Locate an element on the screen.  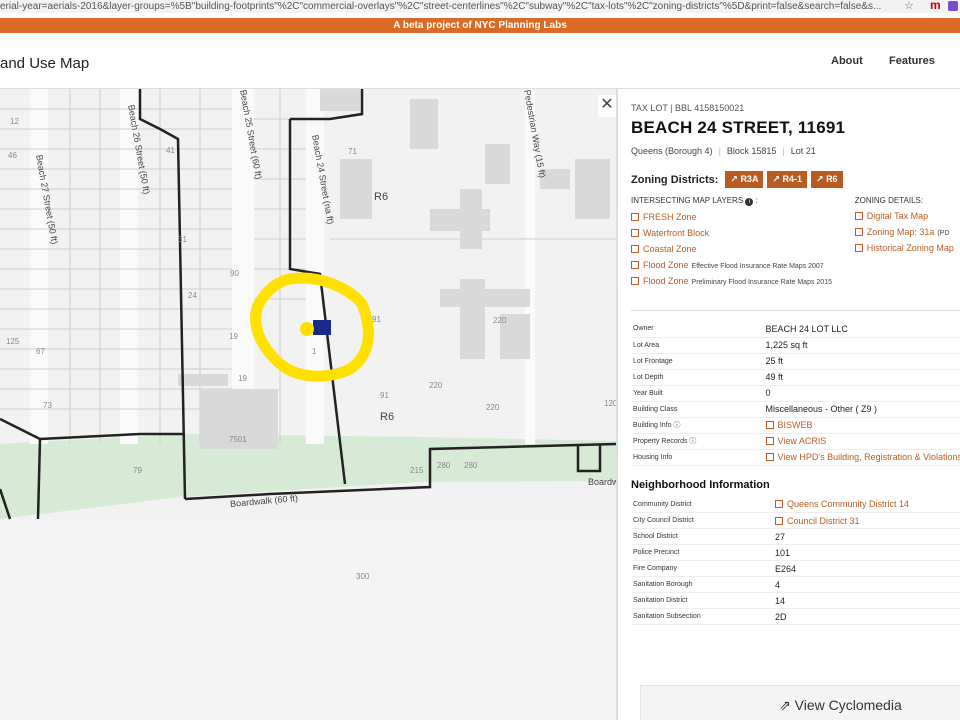
zoning-districts: Zoning Districts: ↗ R3A ↗ R4-1 ↗ R6 is located at coordinates (795, 179).